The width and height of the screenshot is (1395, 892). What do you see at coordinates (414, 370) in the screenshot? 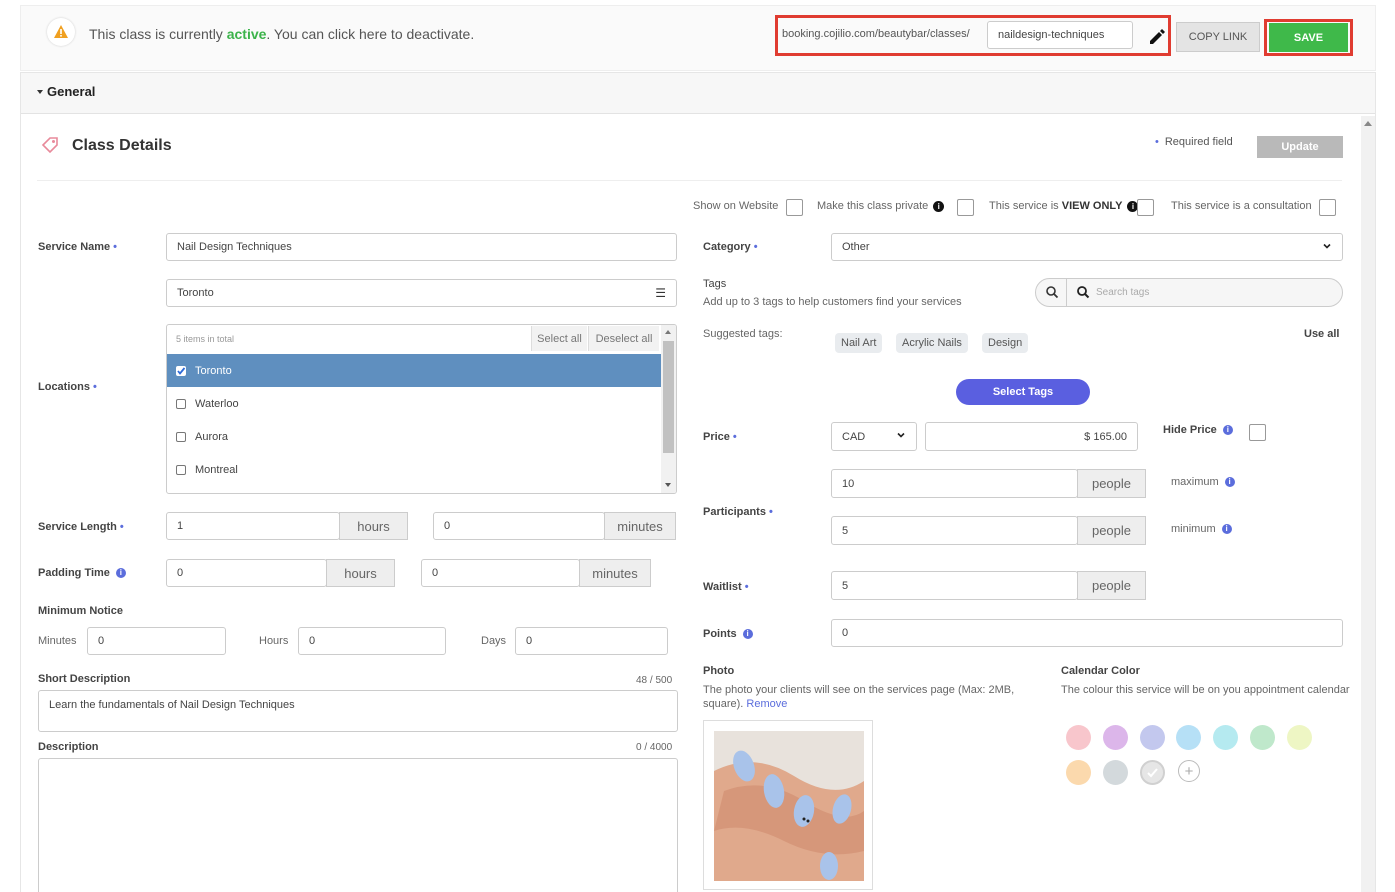
I see `location-option: Toronto` at bounding box center [414, 370].